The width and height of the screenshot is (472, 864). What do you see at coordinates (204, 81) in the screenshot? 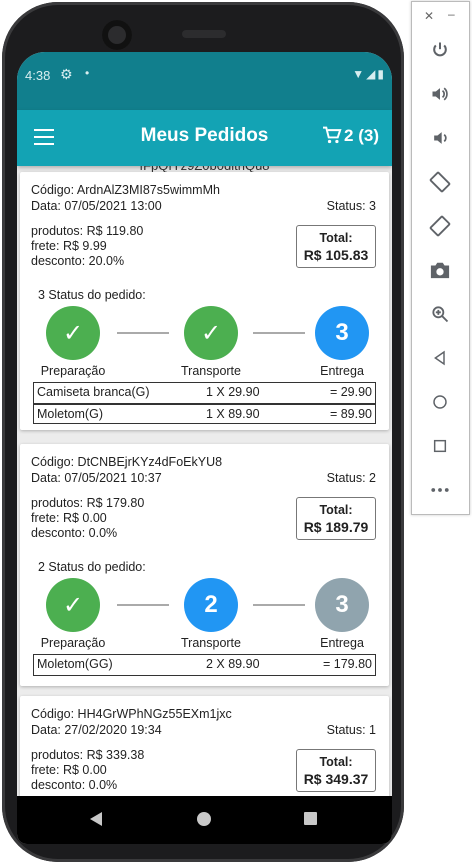
I see `status-bar: 4:38 ⚙ • ▼◢▮` at bounding box center [204, 81].